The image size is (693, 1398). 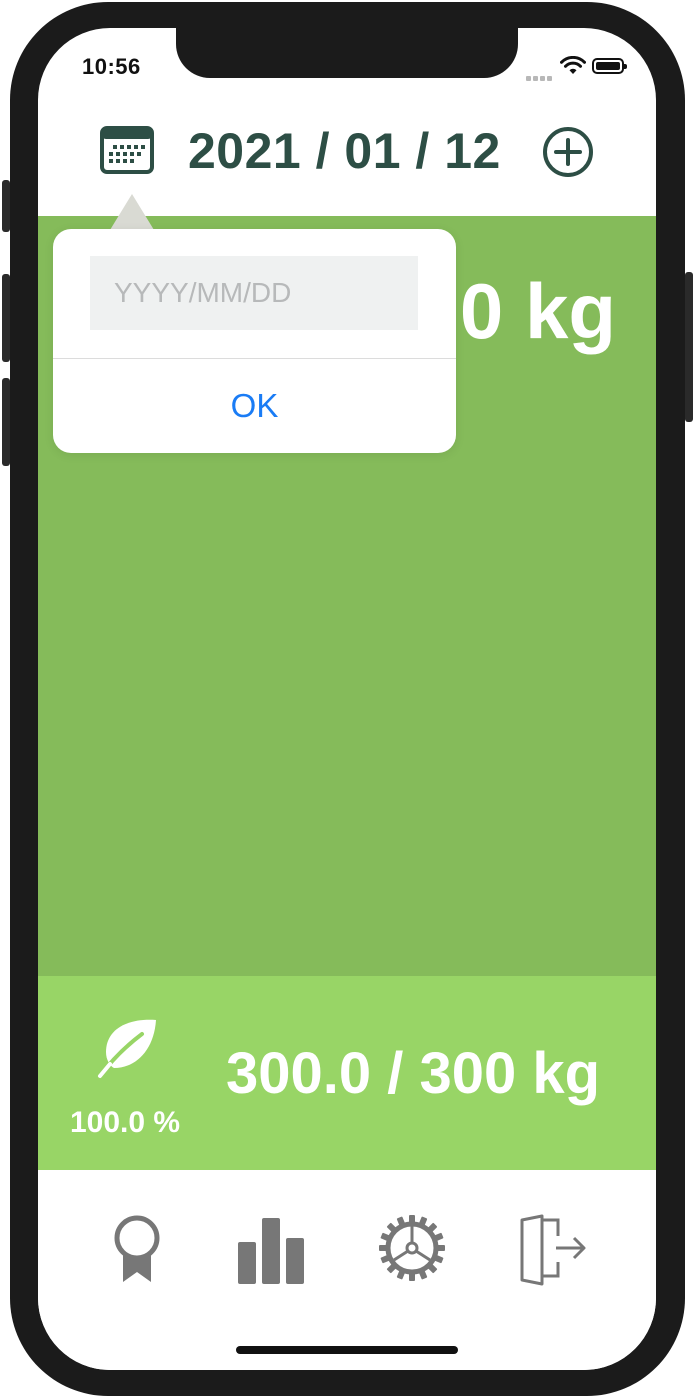 I want to click on calendar-icon, so click(x=127, y=149).